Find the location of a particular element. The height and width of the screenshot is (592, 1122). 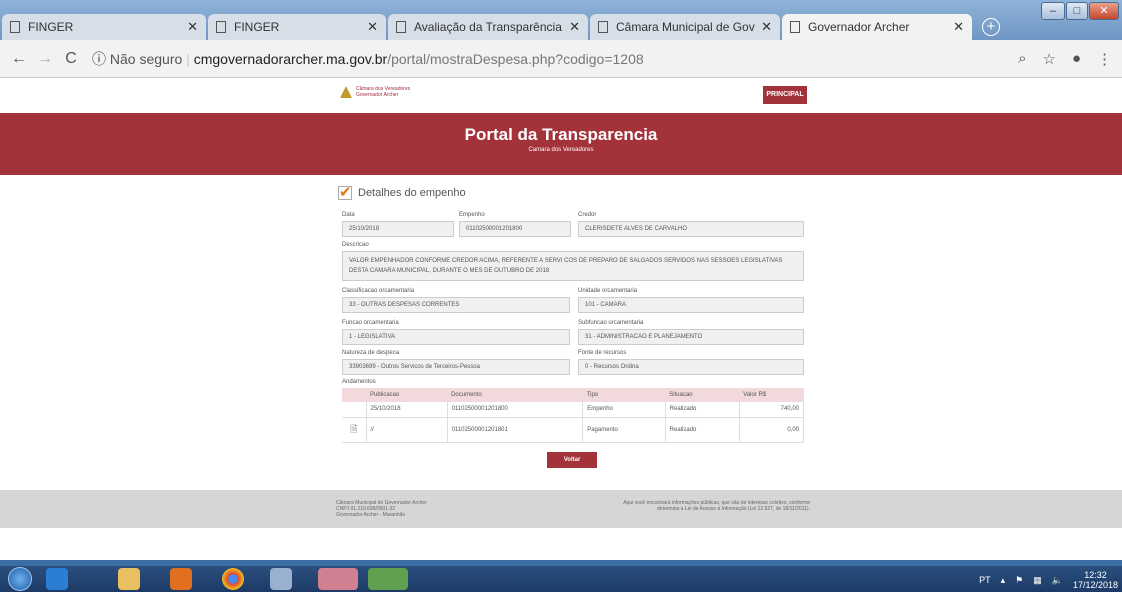

site-logo: Câmara dos Vereadores Governador Archer is located at coordinates (375, 92).